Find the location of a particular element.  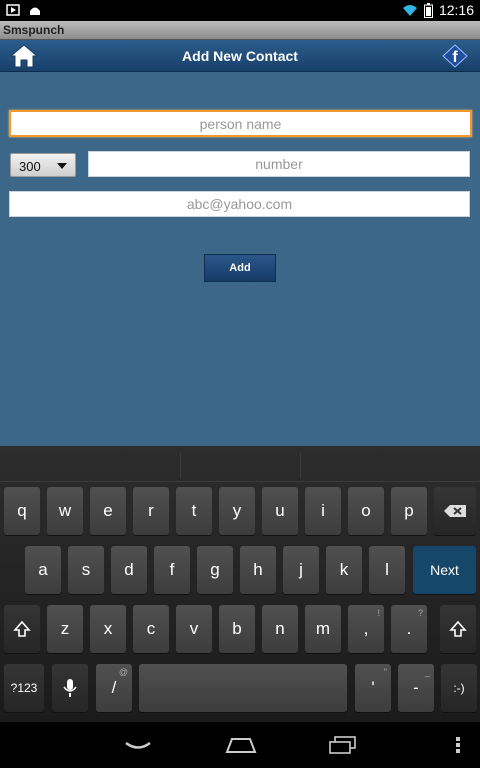

back-icon is located at coordinates (138, 746).